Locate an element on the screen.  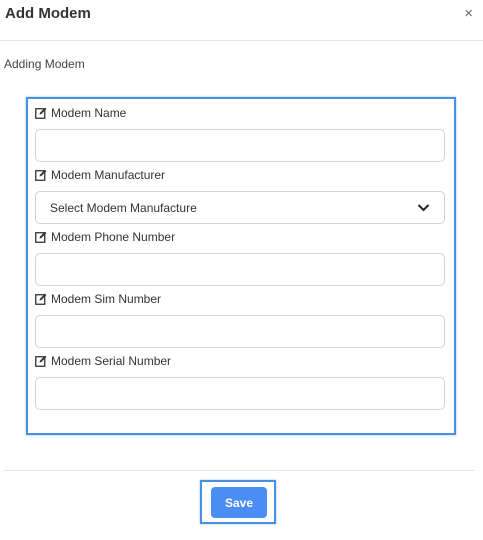
modal-header: Add Modem × is located at coordinates (241, 20).